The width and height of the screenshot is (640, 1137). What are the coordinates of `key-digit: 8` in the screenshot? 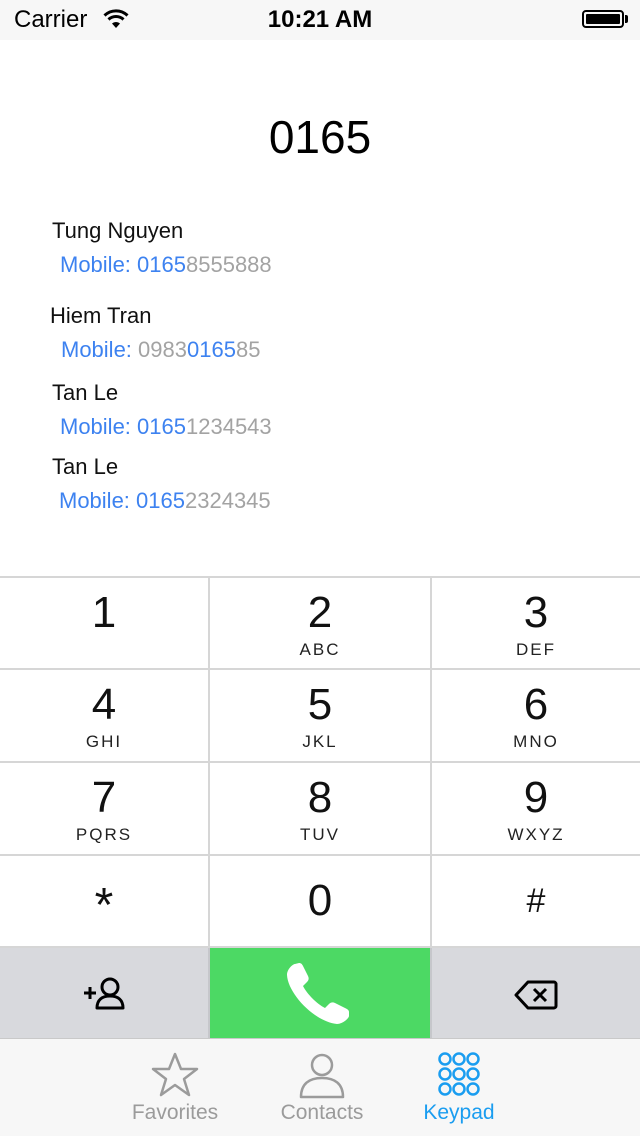 It's located at (320, 797).